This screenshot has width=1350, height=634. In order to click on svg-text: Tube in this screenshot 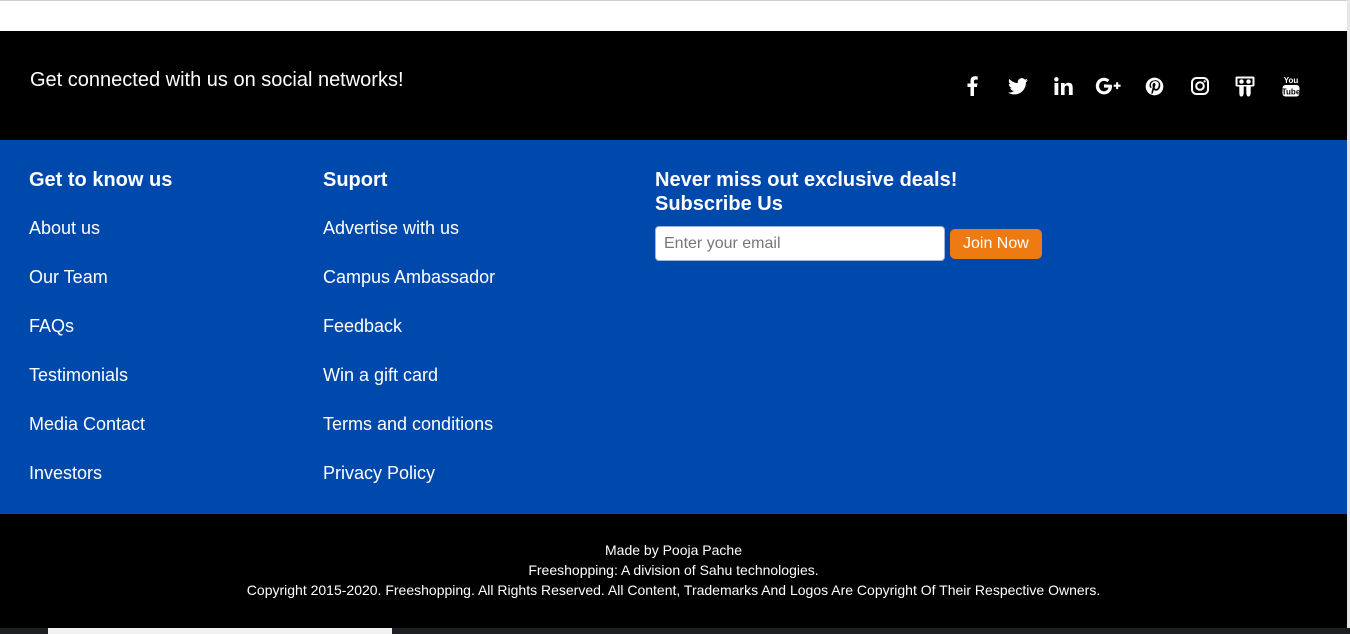, I will do `click(1291, 91)`.